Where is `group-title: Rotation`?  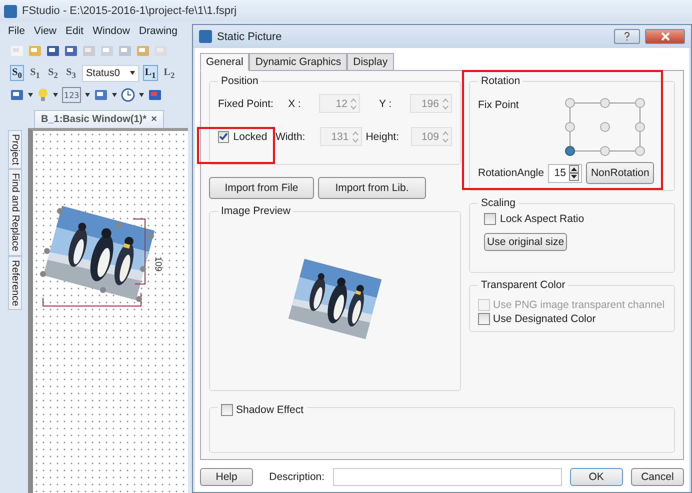 group-title: Rotation is located at coordinates (501, 81).